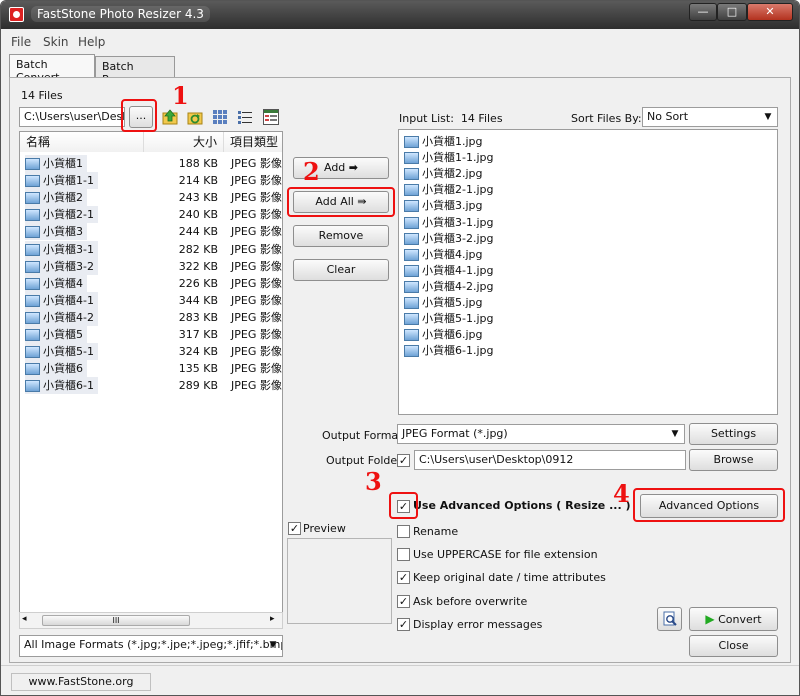 This screenshot has height=696, width=800. I want to click on annotation-number-4: 4, so click(621, 493).